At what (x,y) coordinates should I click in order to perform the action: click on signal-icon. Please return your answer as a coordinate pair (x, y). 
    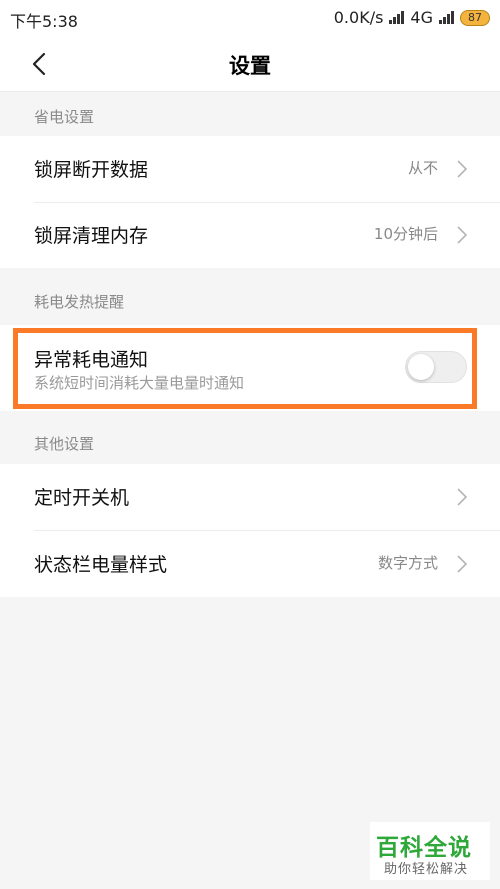
    Looking at the image, I should click on (397, 17).